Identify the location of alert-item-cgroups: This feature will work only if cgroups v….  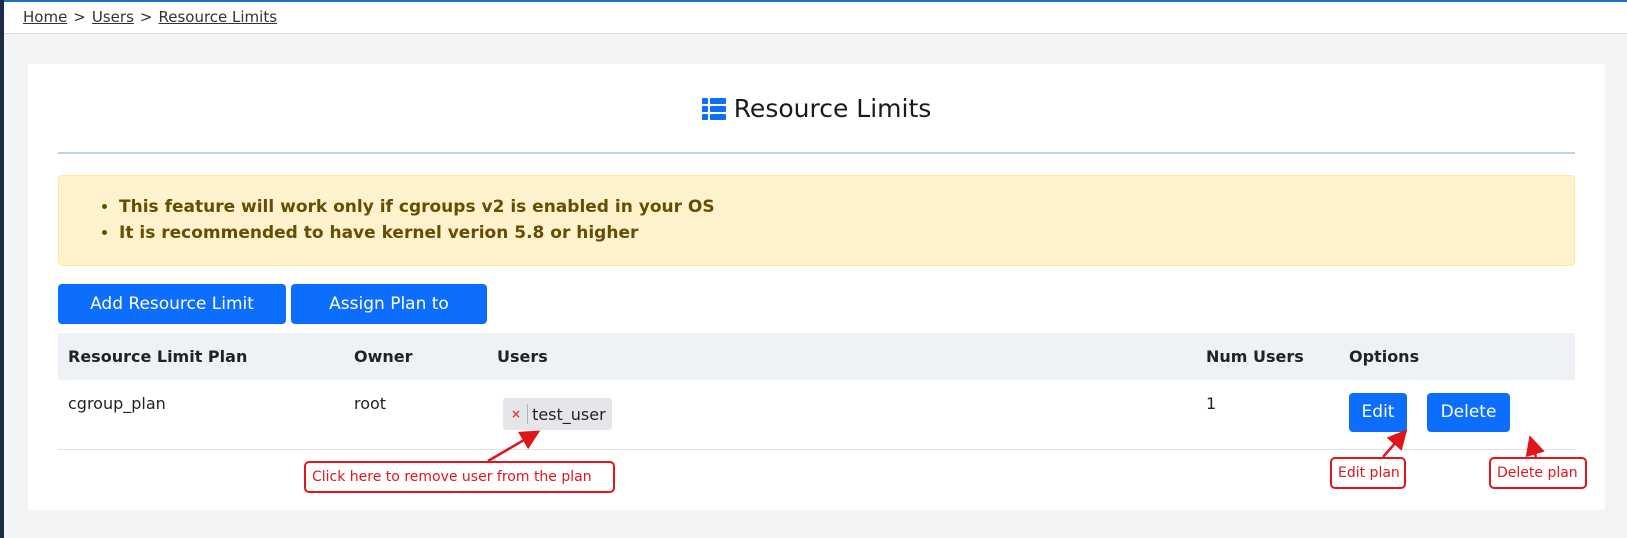
(846, 207).